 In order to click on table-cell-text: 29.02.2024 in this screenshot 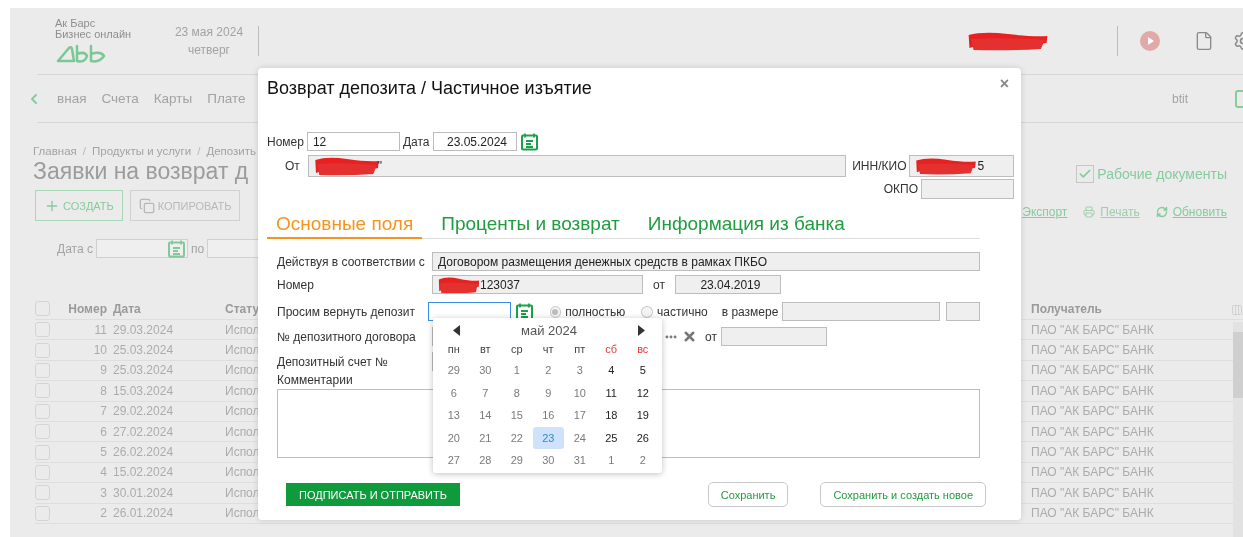, I will do `click(143, 411)`.